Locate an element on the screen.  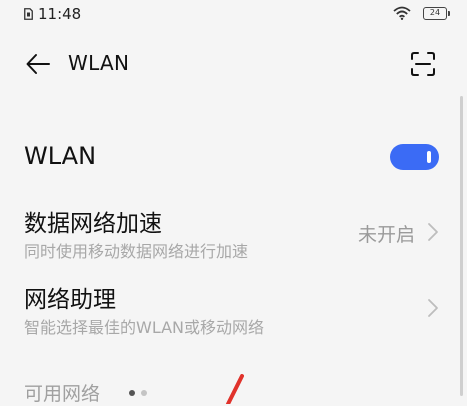
battery-icon: 24 is located at coordinates (436, 13).